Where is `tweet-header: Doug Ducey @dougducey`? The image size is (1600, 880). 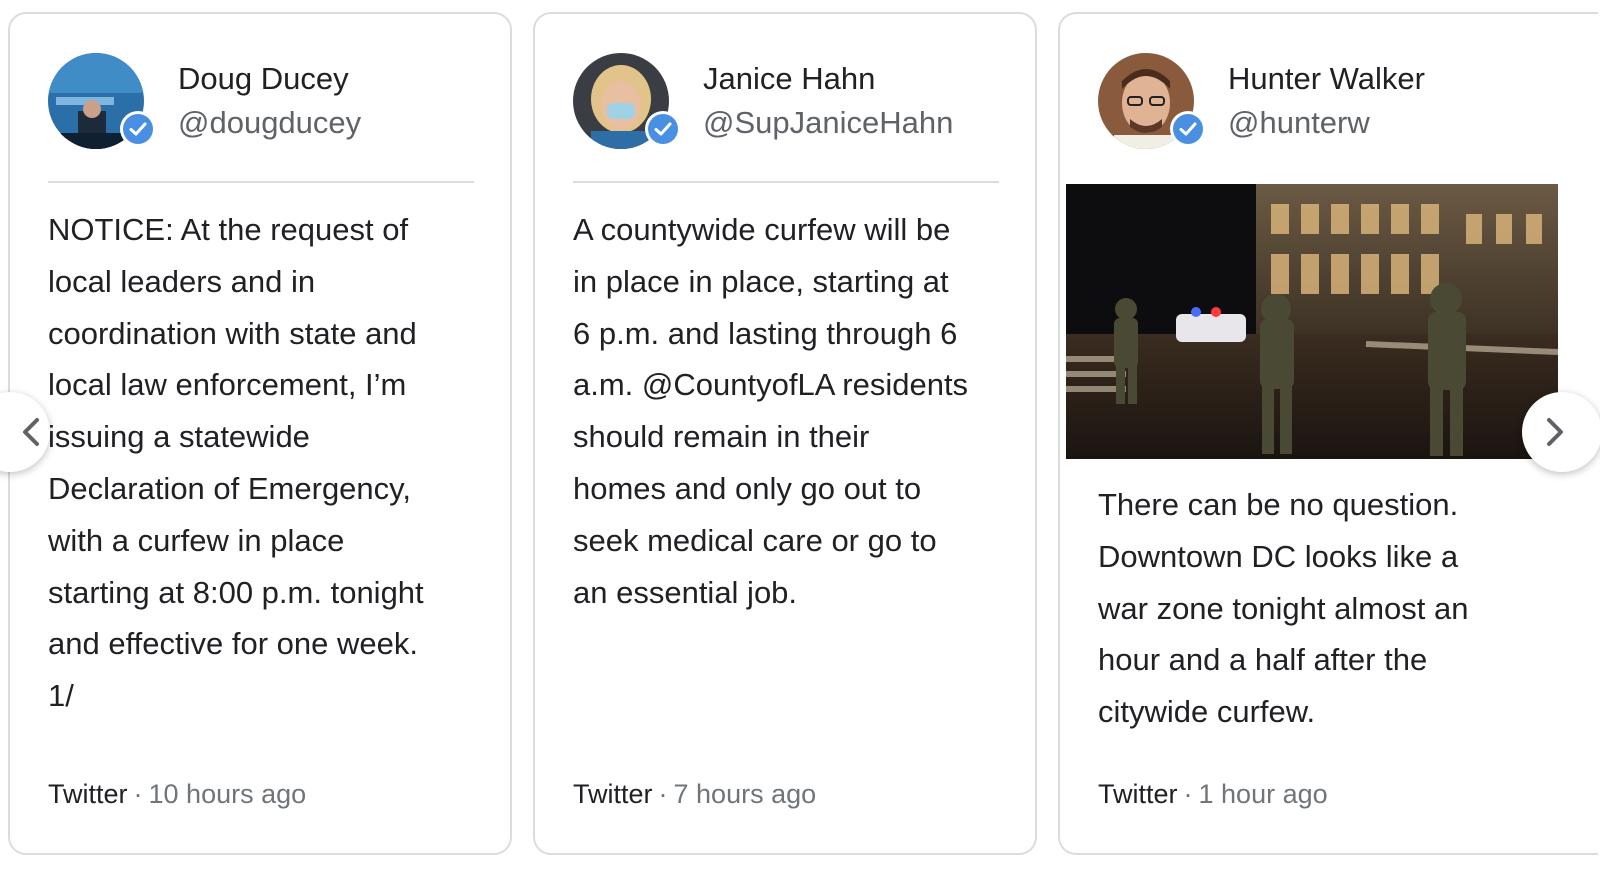 tweet-header: Doug Ducey @dougducey is located at coordinates (268, 101).